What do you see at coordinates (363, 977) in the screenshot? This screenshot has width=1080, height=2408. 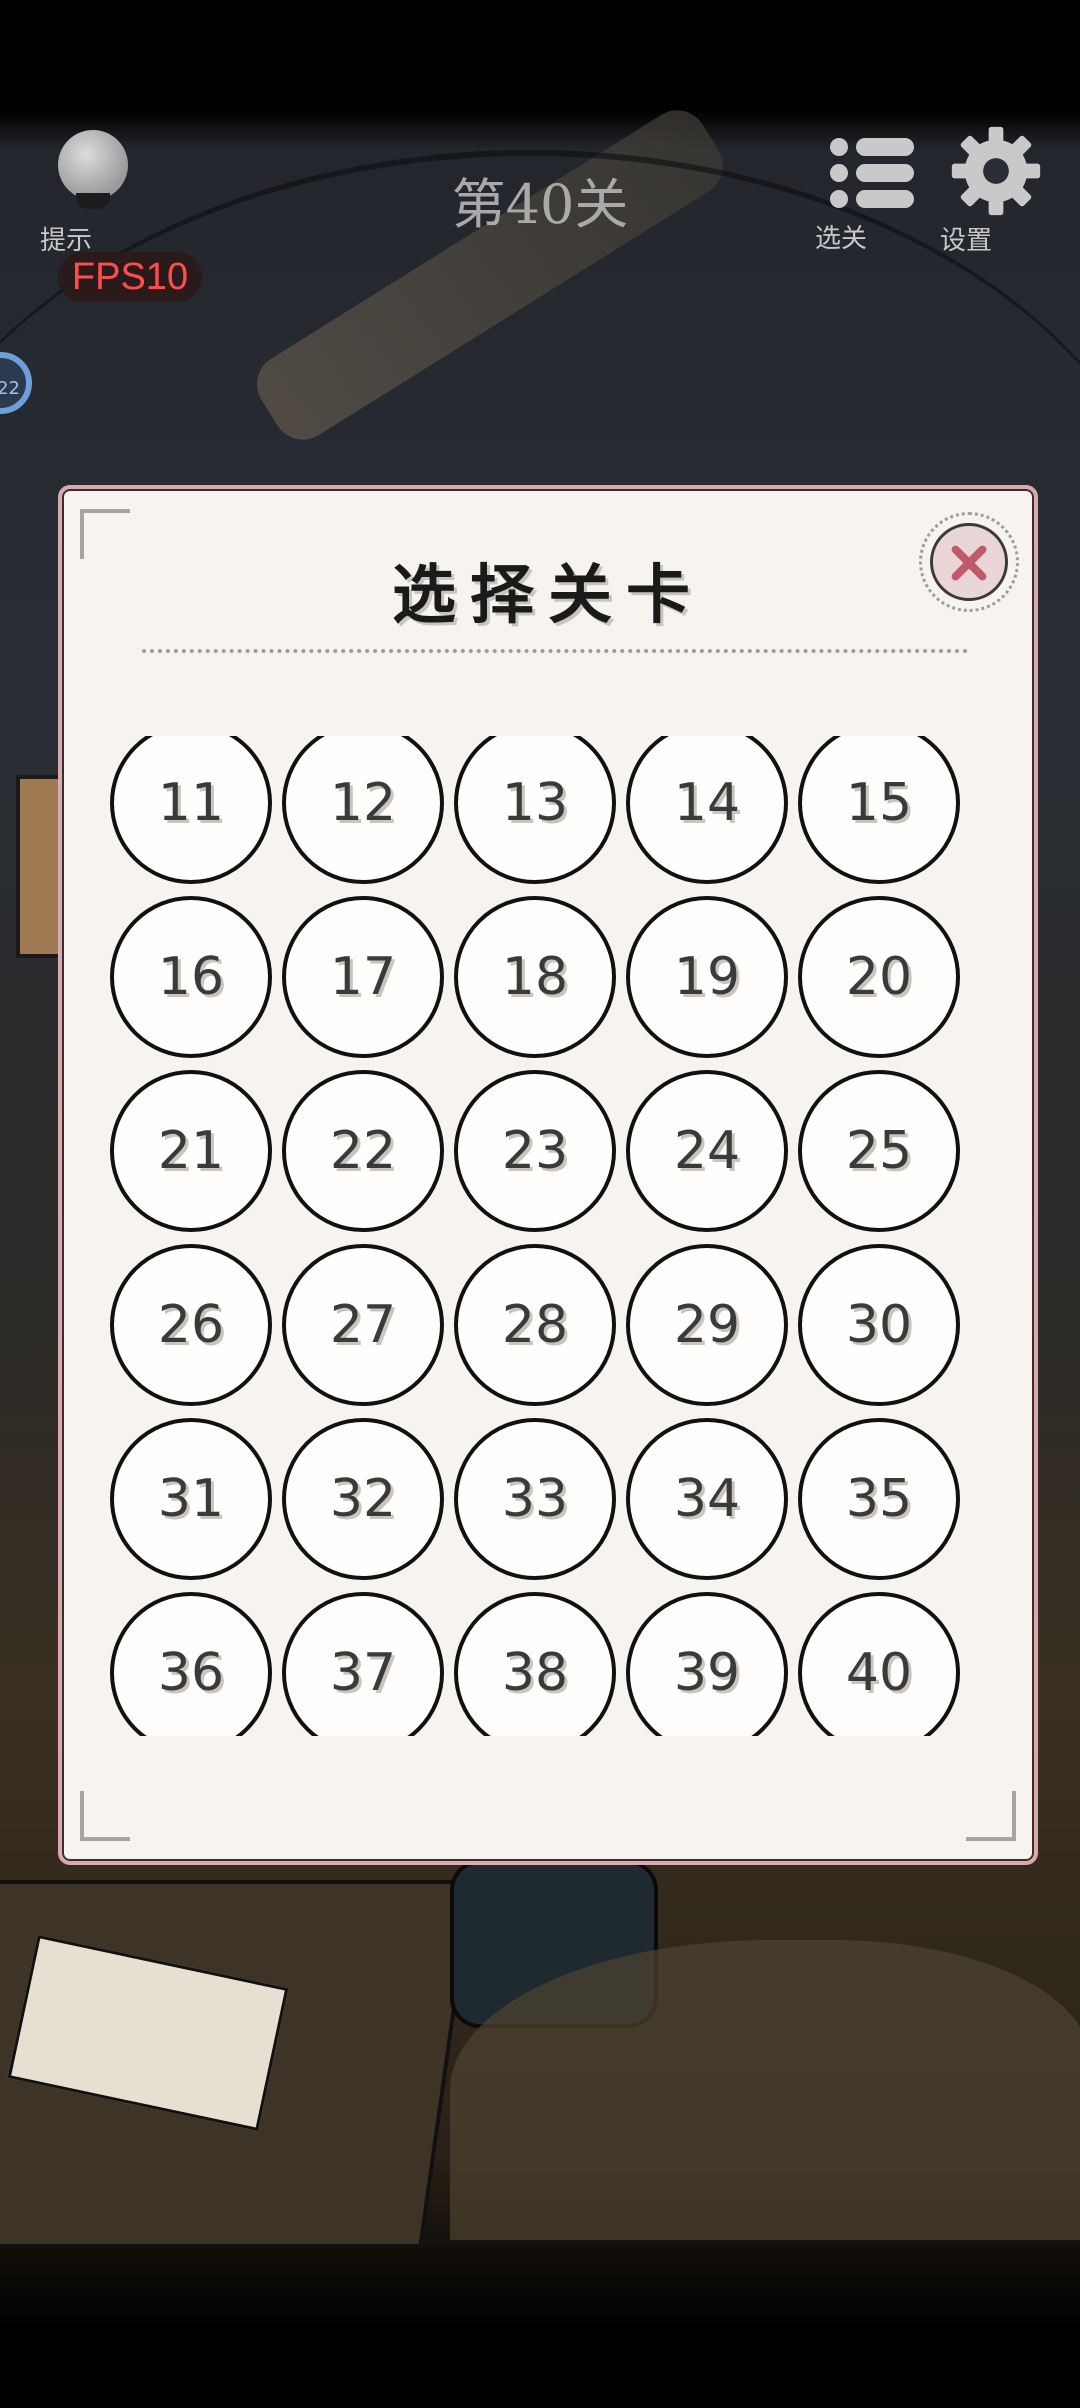 I see `level-button: 17` at bounding box center [363, 977].